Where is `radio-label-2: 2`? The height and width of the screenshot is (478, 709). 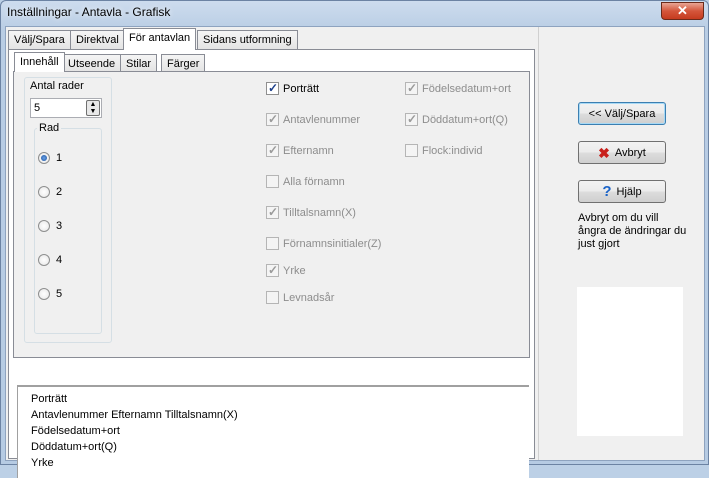 radio-label-2: 2 is located at coordinates (59, 192).